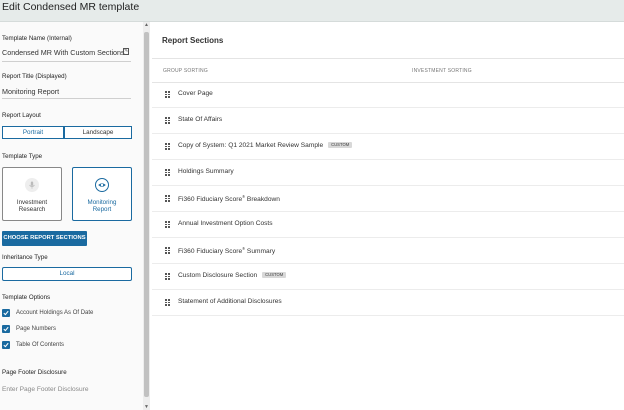 The width and height of the screenshot is (624, 410). I want to click on template-type-monitoring-report: Monitoring Report, so click(102, 194).